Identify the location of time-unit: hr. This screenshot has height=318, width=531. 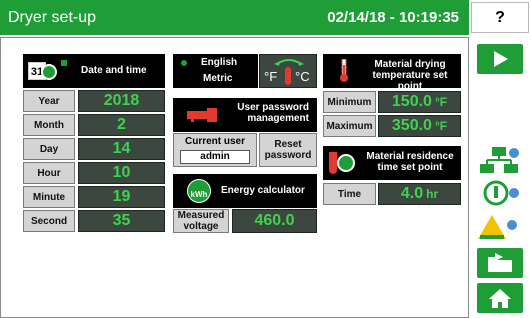
(432, 194).